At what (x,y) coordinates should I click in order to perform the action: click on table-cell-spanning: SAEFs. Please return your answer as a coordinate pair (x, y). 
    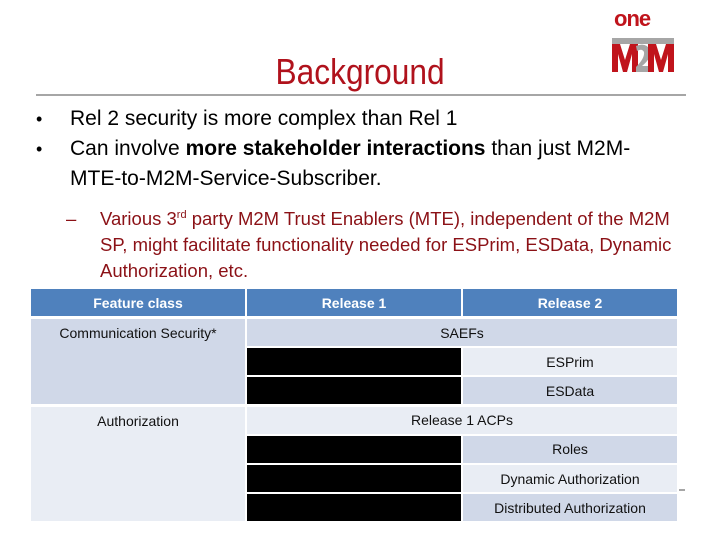
    Looking at the image, I should click on (462, 332).